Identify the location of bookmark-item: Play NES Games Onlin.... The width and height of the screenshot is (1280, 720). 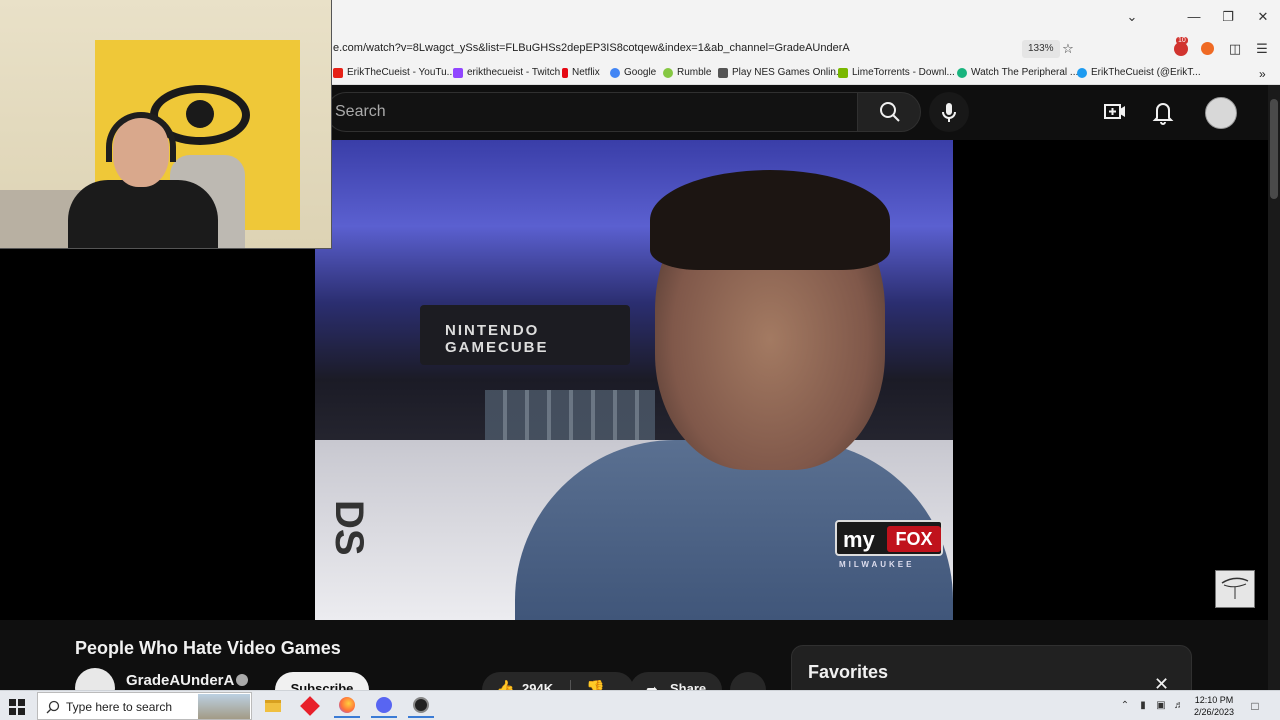
(781, 72).